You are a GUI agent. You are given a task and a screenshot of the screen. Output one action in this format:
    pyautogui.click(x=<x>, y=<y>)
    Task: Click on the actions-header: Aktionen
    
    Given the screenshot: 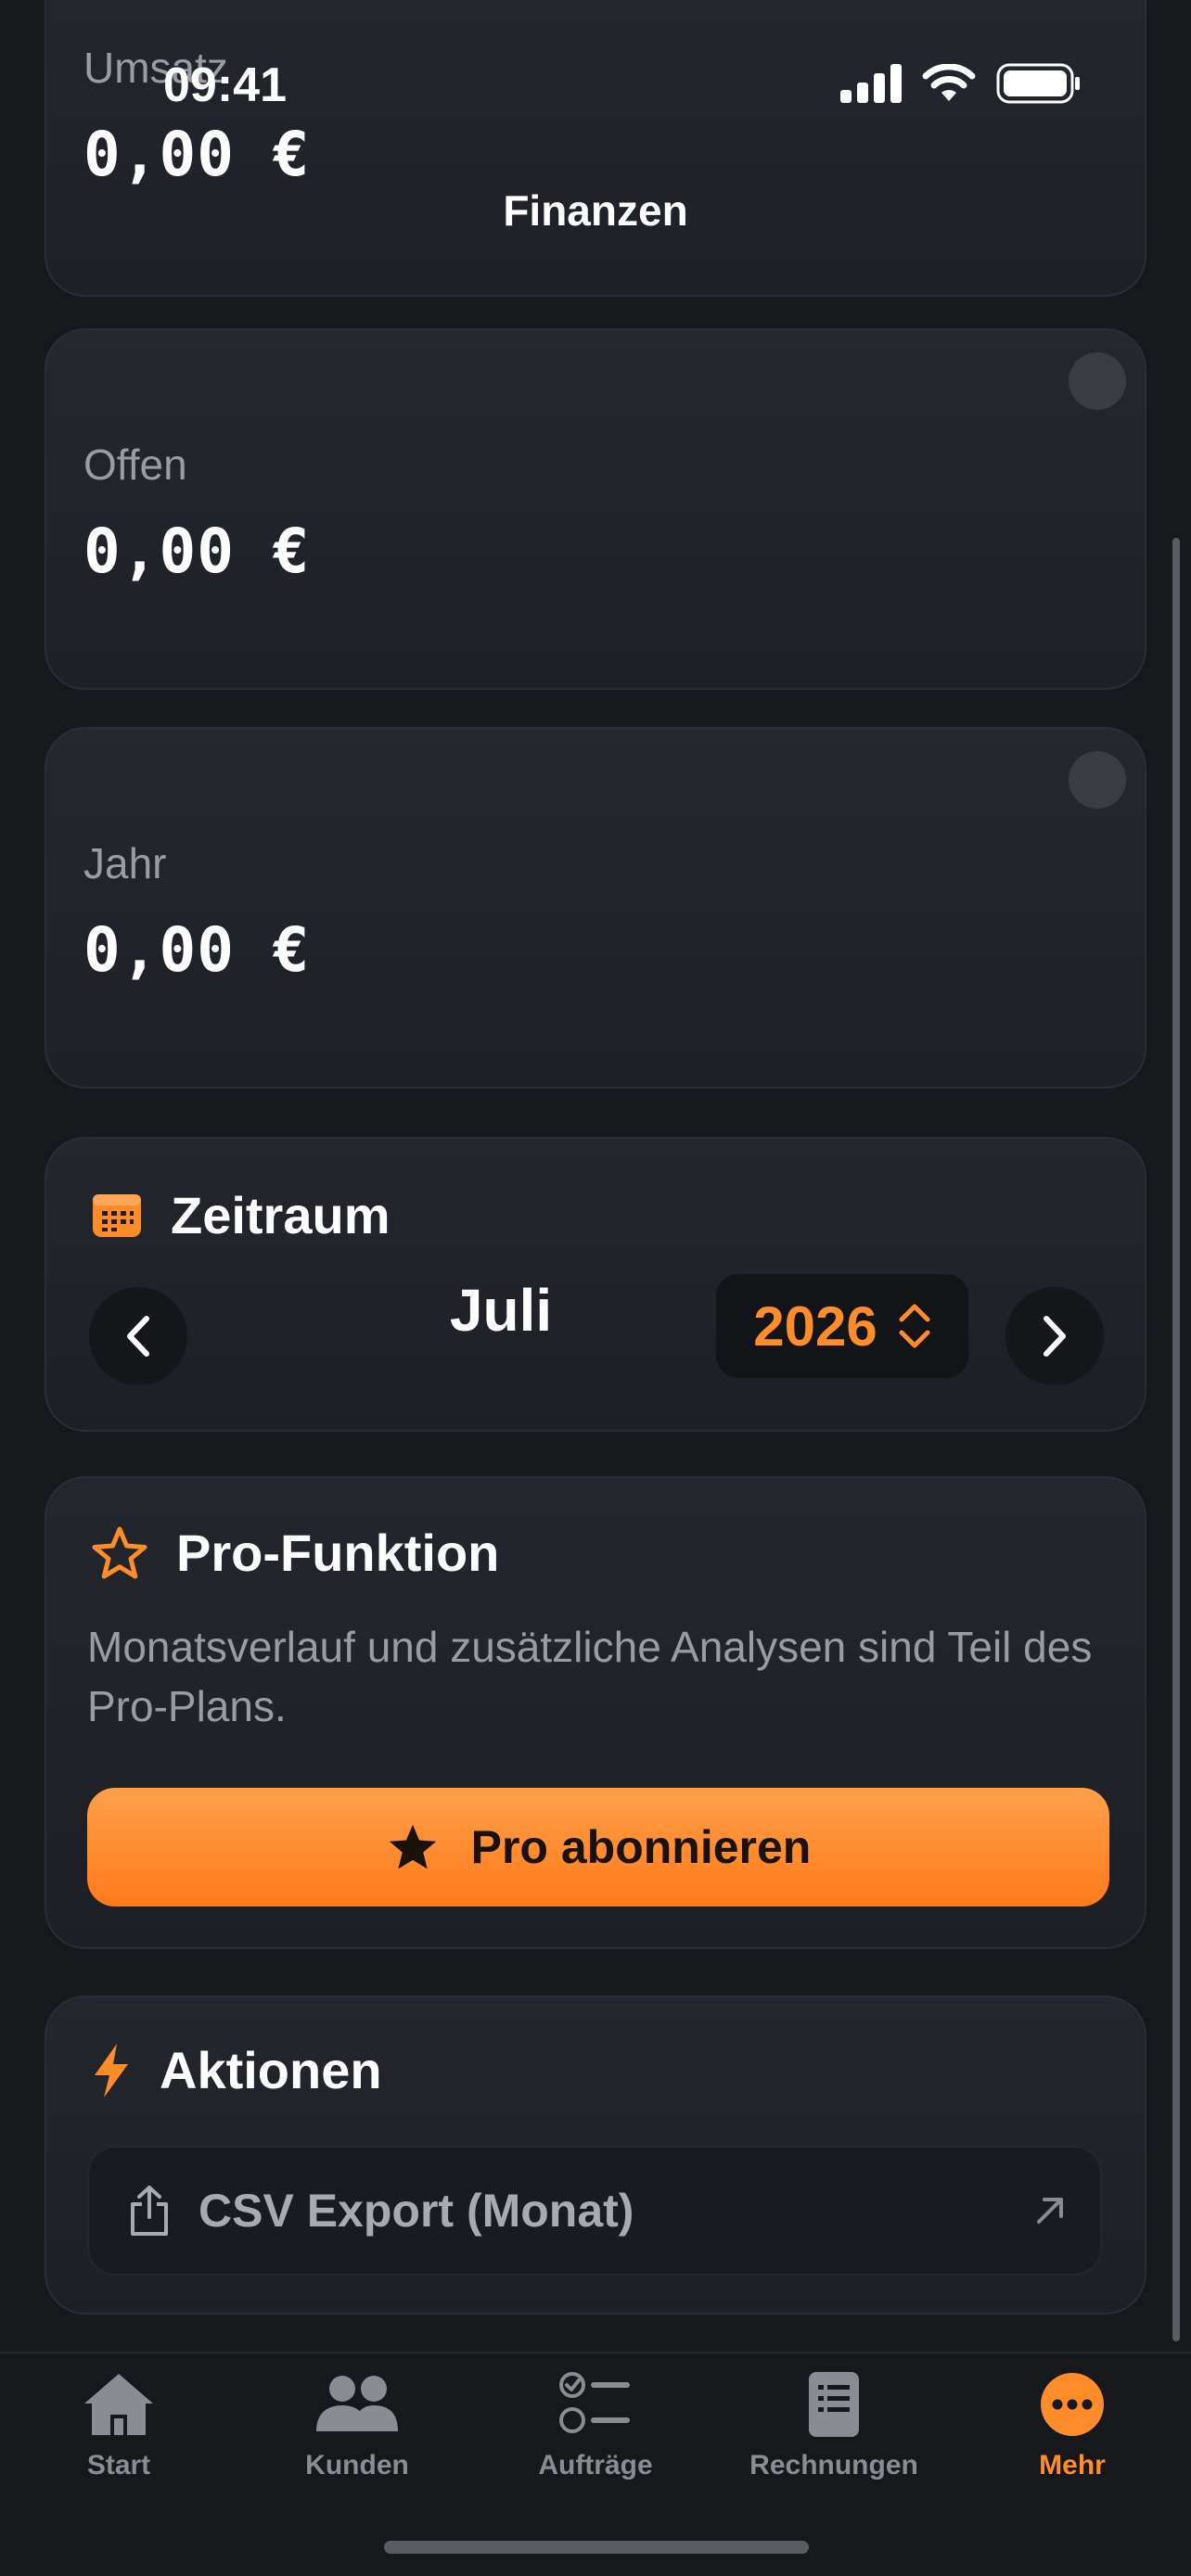 What is the action you would take?
    pyautogui.click(x=236, y=2070)
    